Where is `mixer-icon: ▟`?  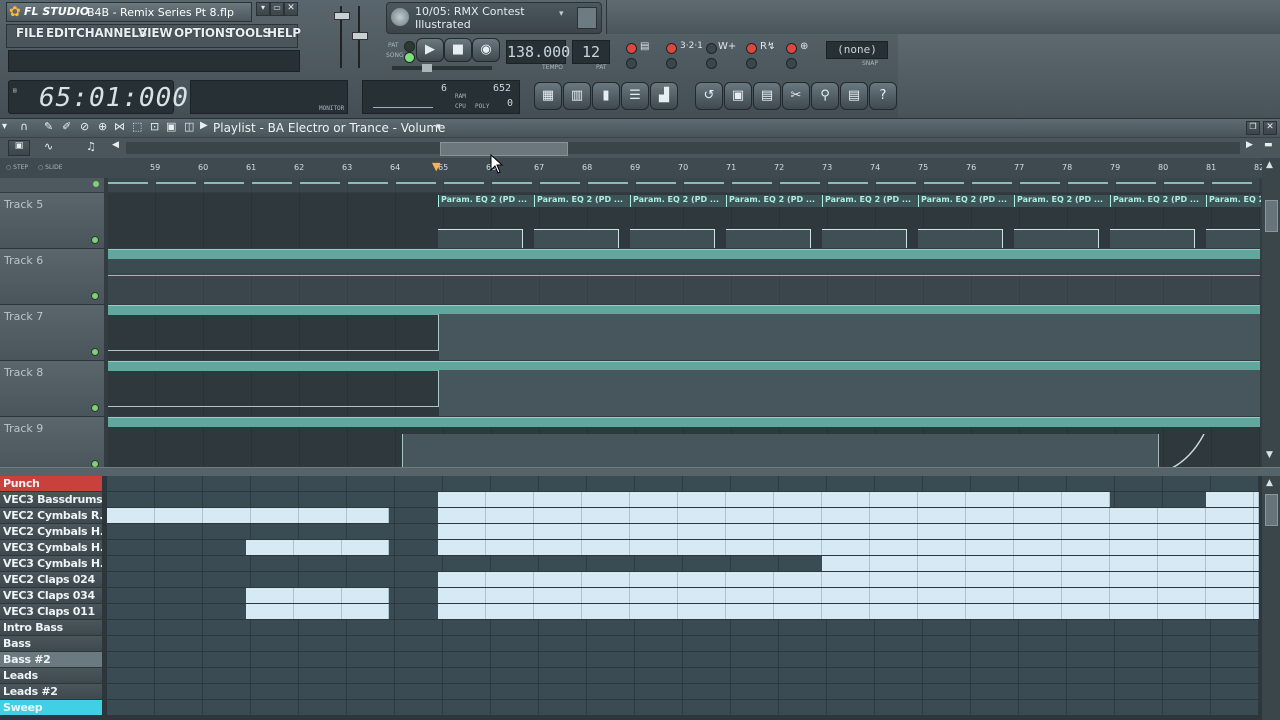 mixer-icon: ▟ is located at coordinates (664, 96).